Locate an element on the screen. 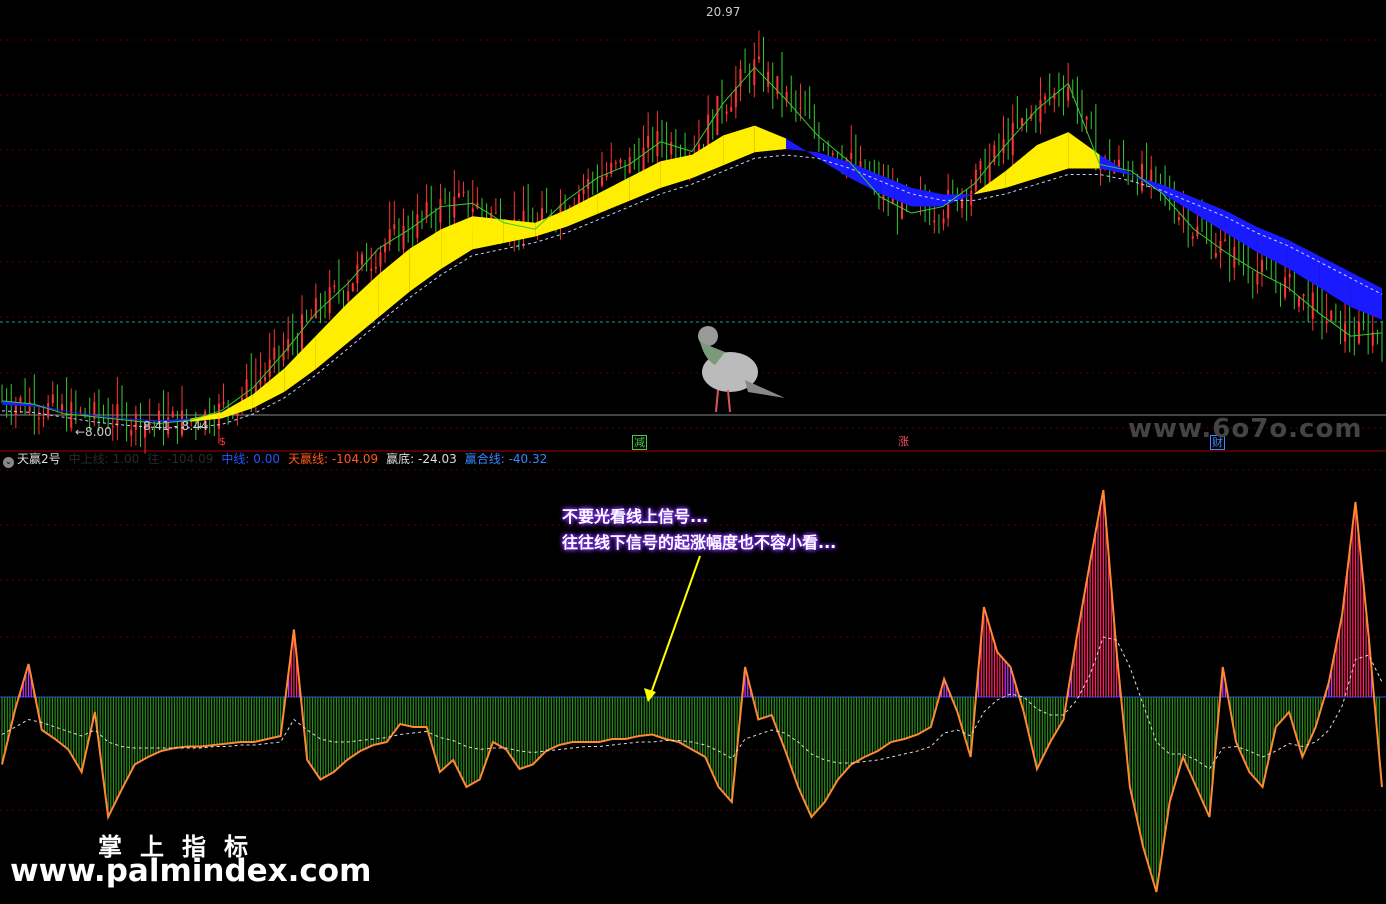 Image resolution: width=1386 pixels, height=904 pixels. range-label: 8.41 - 8.44 is located at coordinates (175, 426).